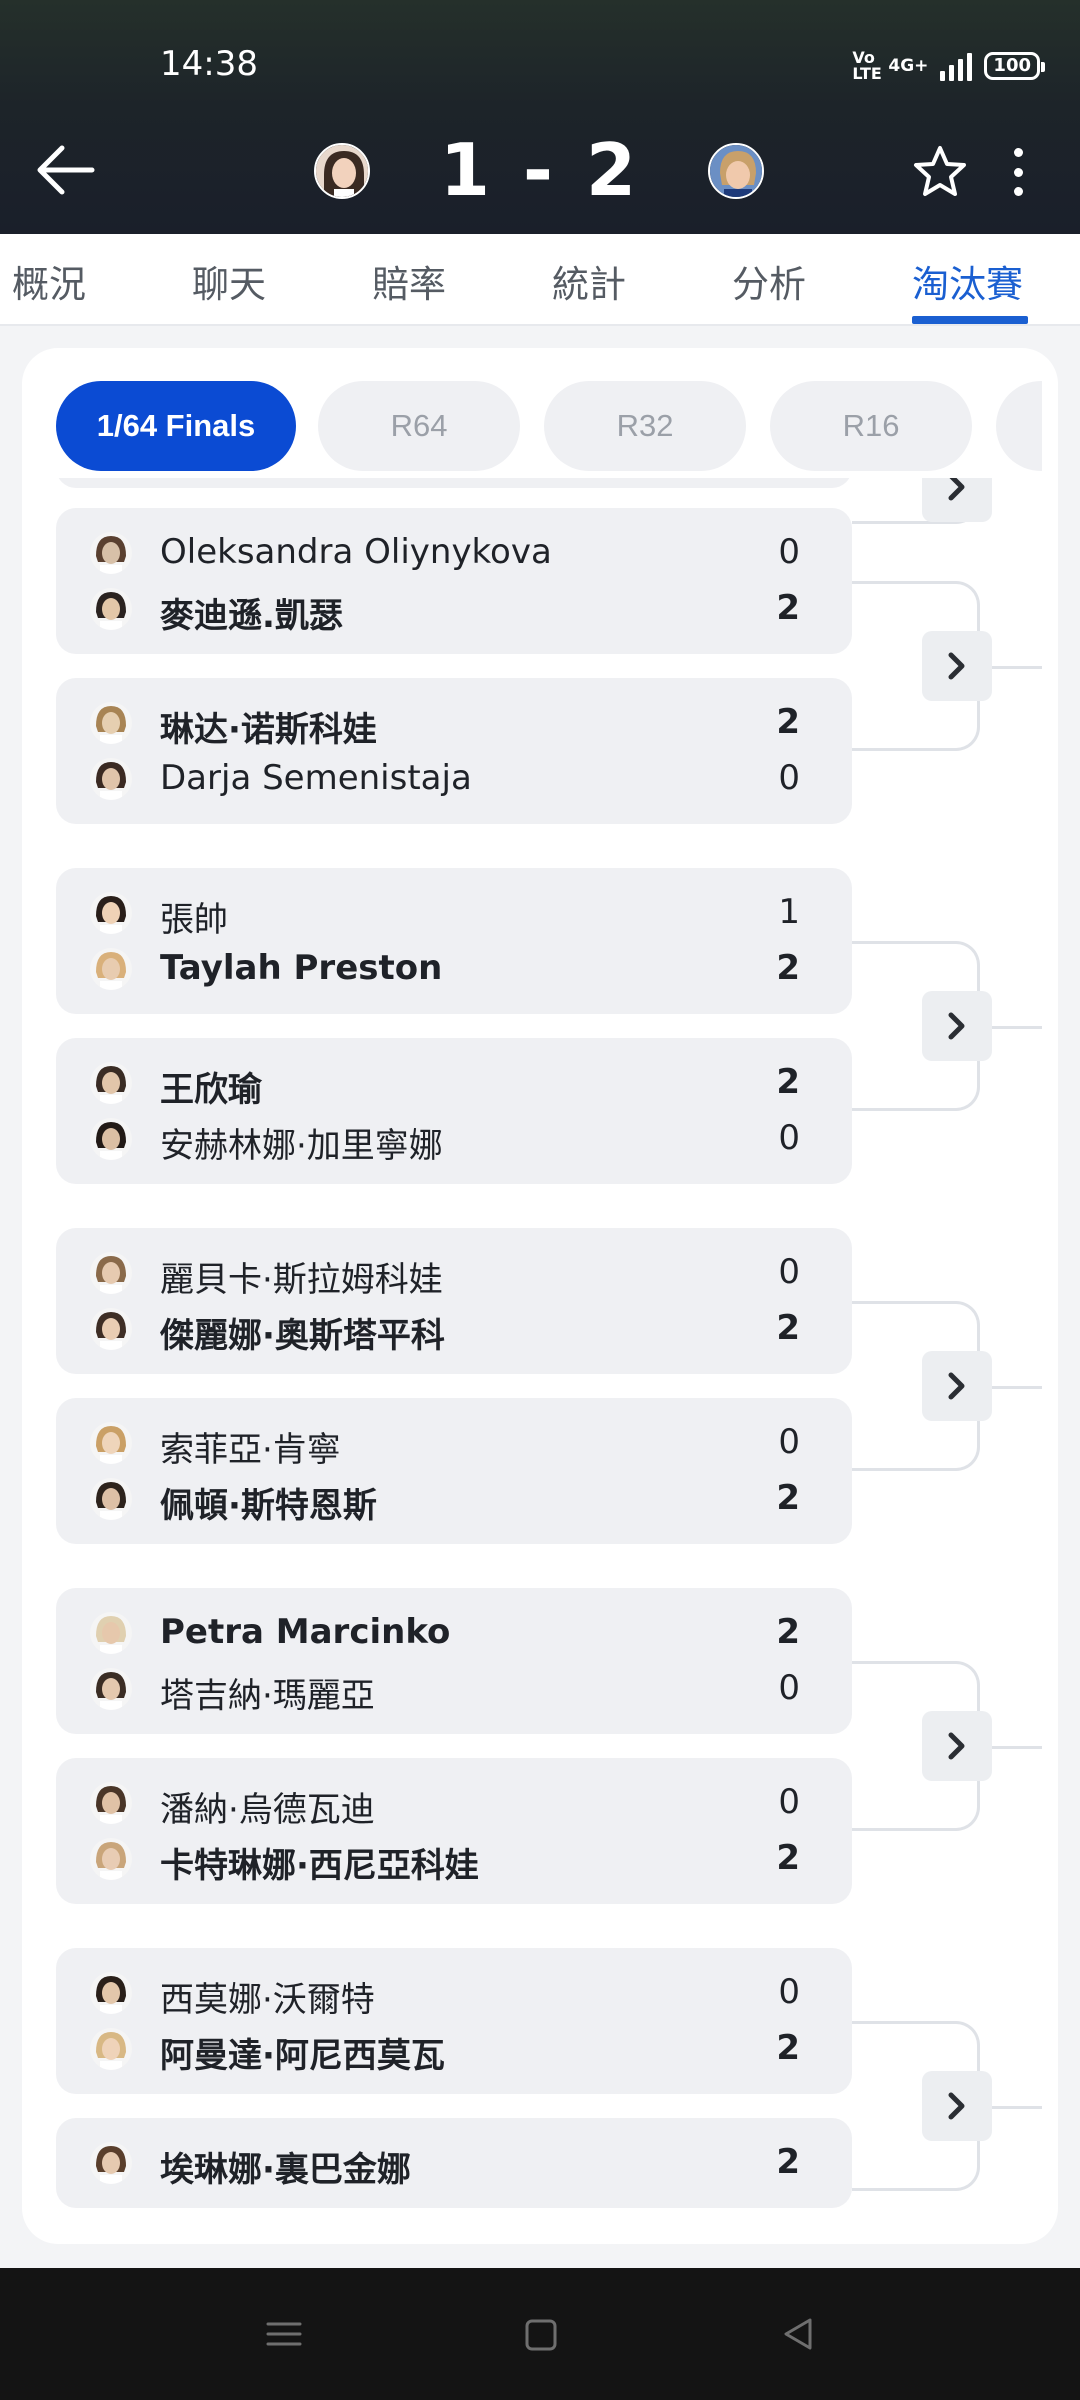 The width and height of the screenshot is (1080, 2400). I want to click on player-row: 佩頓·斯特恩斯 2, so click(454, 1500).